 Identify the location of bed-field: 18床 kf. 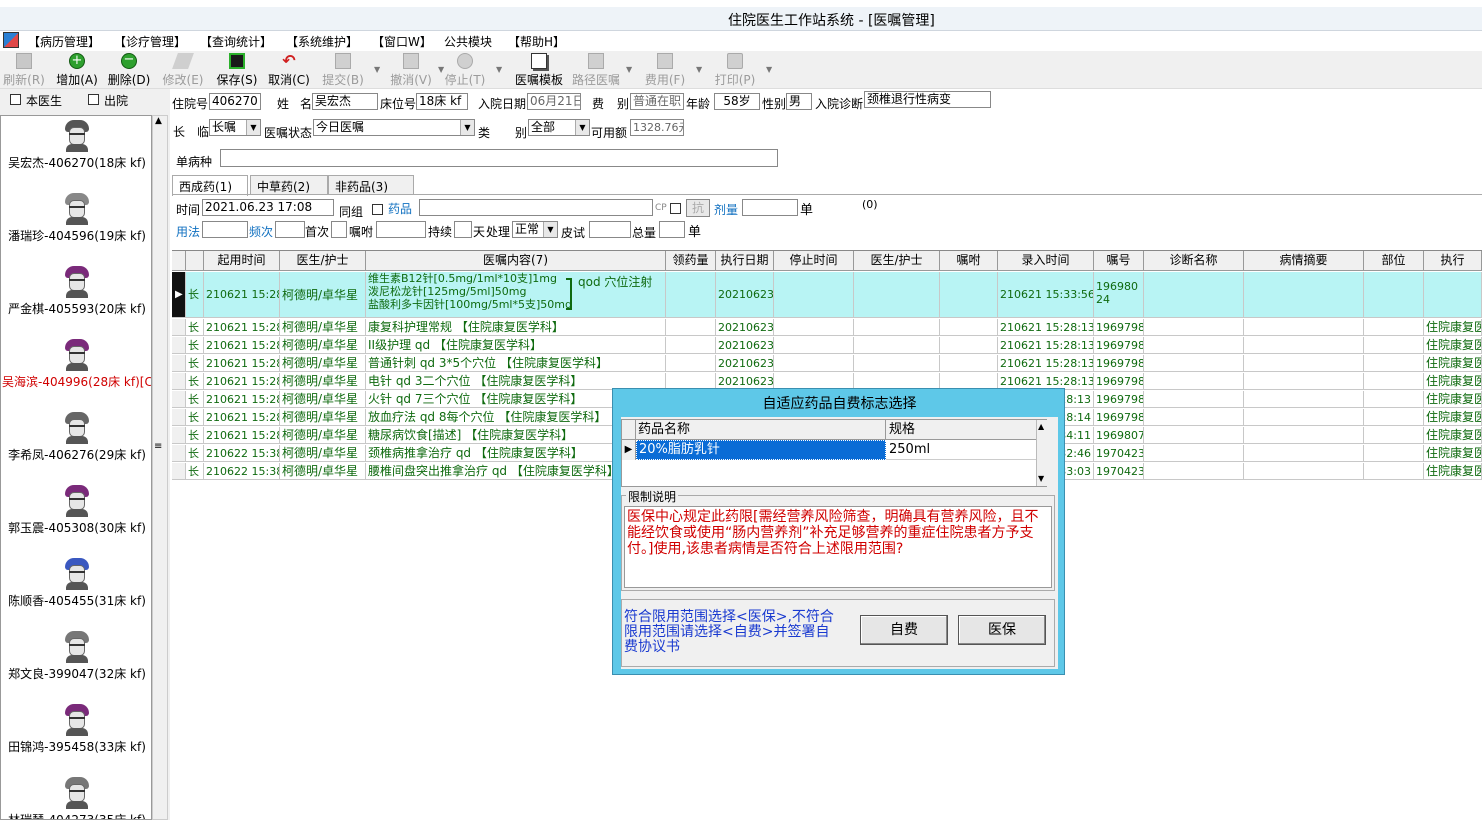
(442, 101).